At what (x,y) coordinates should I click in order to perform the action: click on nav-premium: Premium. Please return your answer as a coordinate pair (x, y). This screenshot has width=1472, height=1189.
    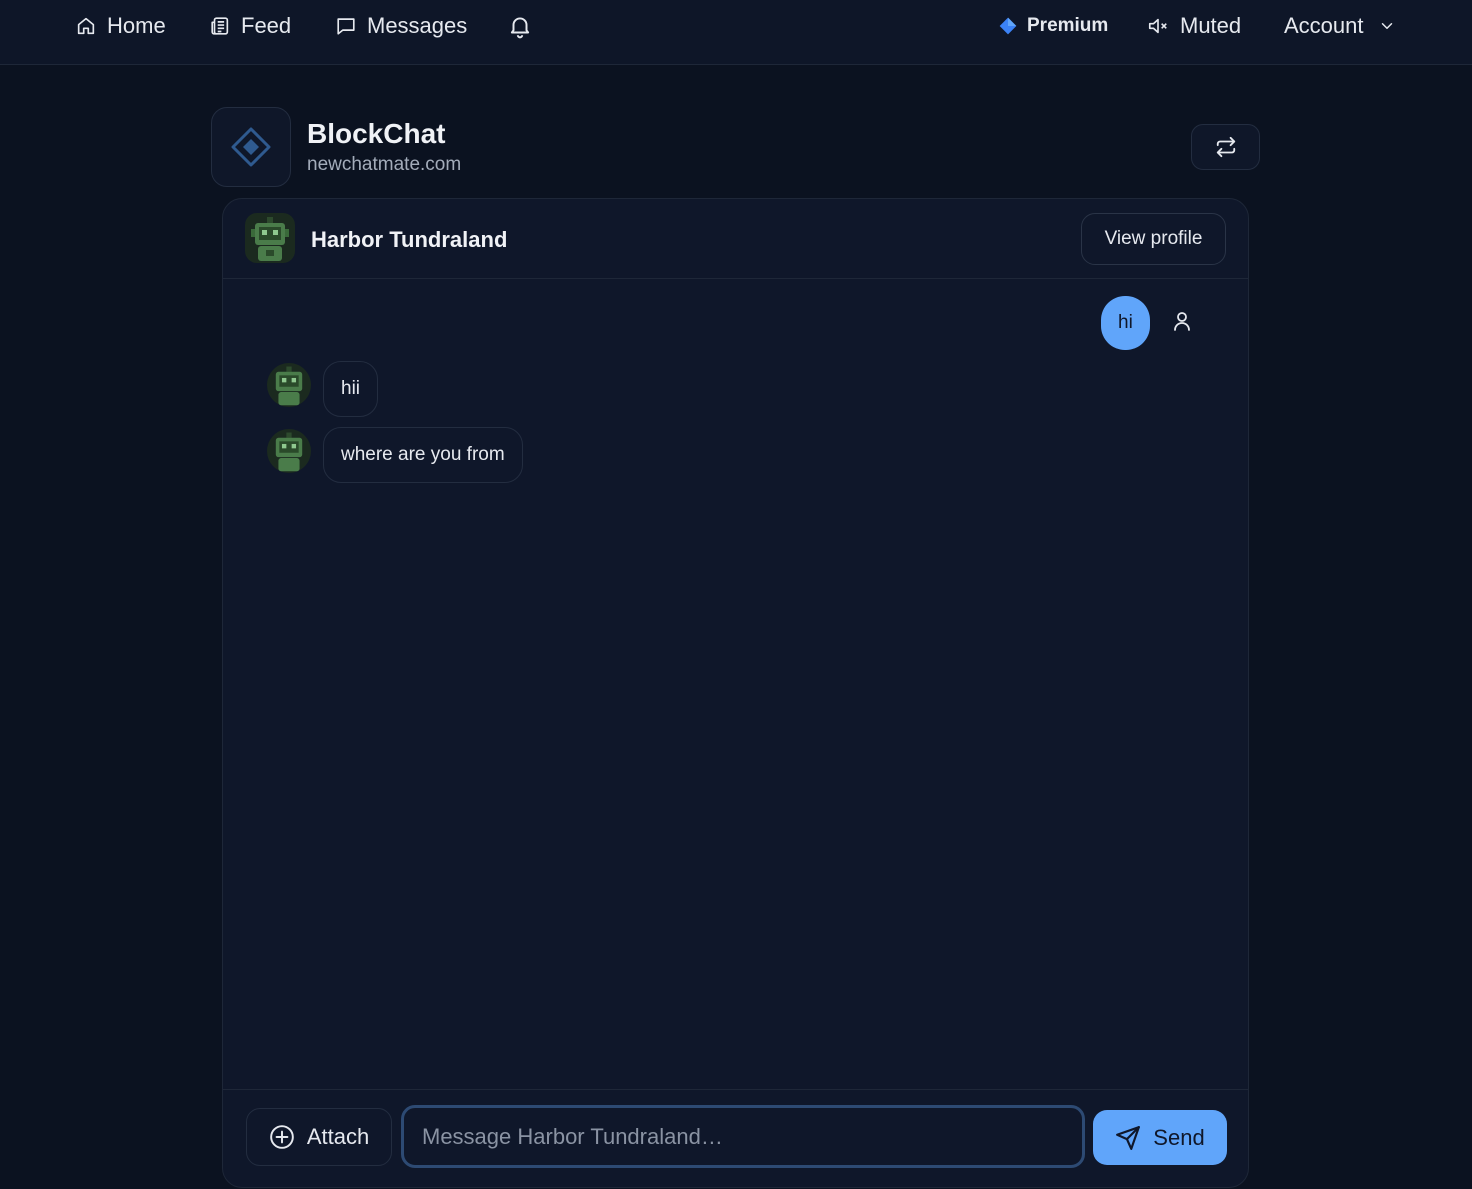
    Looking at the image, I should click on (1053, 26).